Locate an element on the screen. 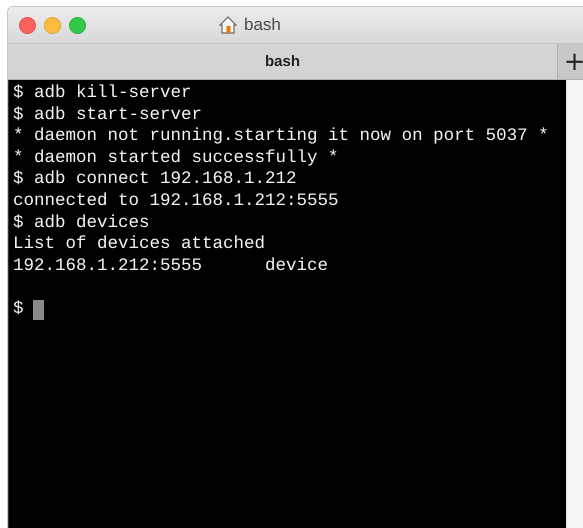 This screenshot has height=528, width=583. house-icon is located at coordinates (228, 25).